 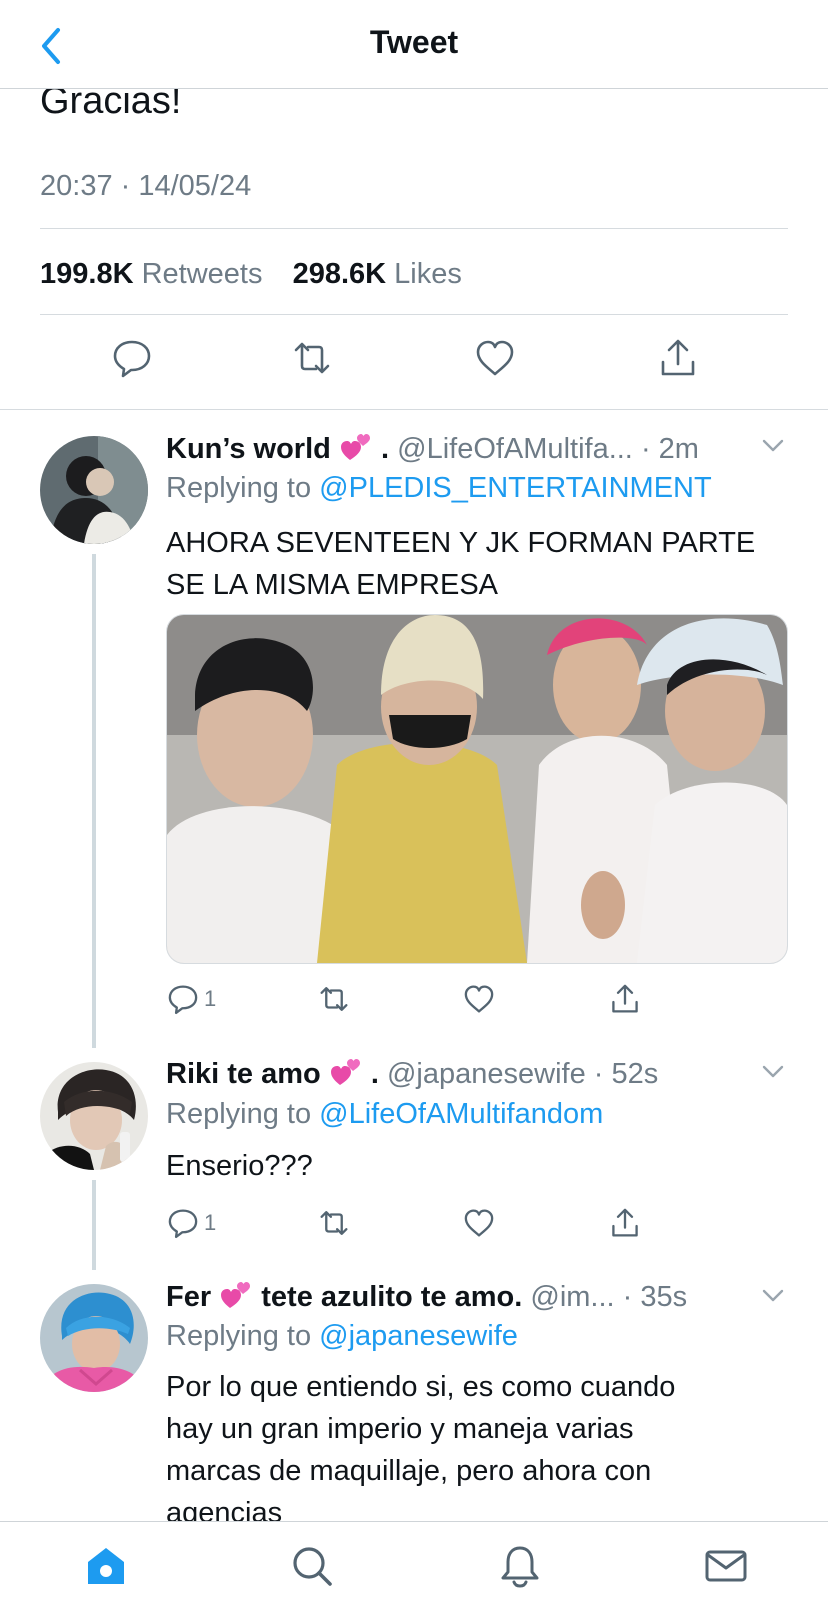 I want to click on tweet-timestamp: 20:37 · 14/05/24, so click(x=146, y=186).